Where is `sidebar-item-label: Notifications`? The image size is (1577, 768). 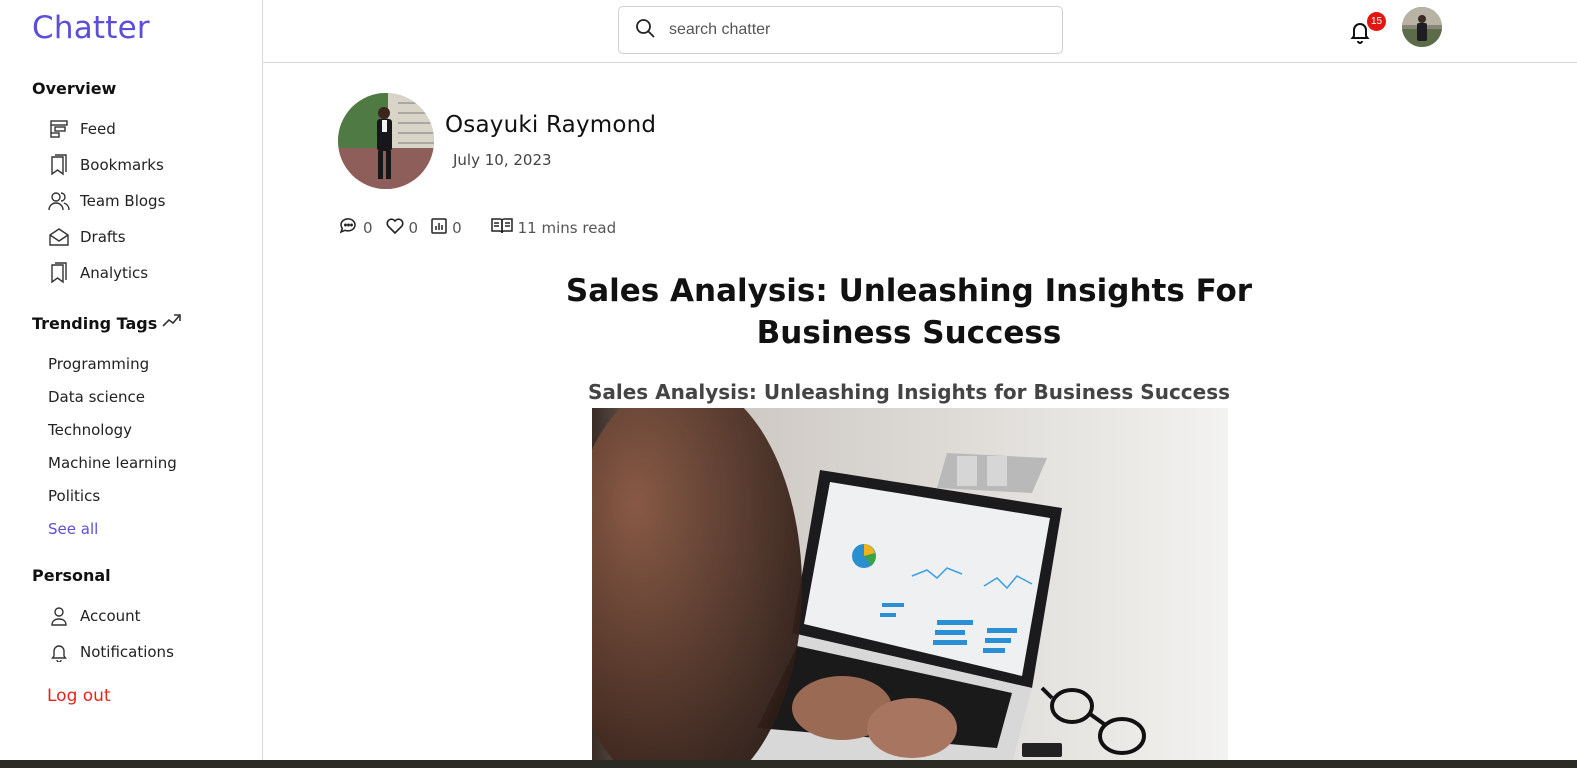
sidebar-item-label: Notifications is located at coordinates (127, 652).